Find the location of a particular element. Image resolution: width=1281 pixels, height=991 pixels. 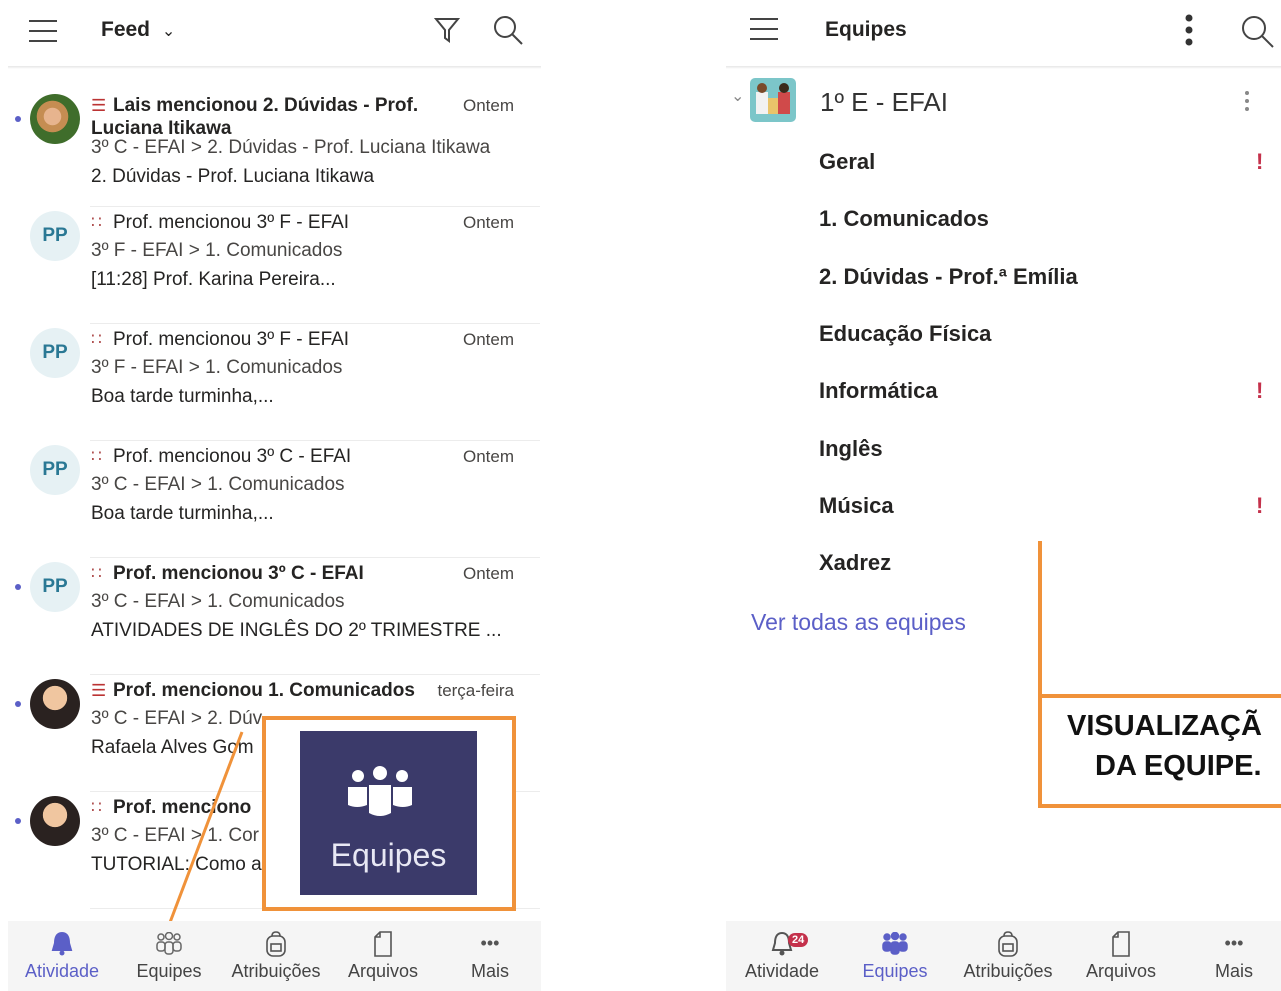

channel-item: 1. Comunicados is located at coordinates (1003, 222).